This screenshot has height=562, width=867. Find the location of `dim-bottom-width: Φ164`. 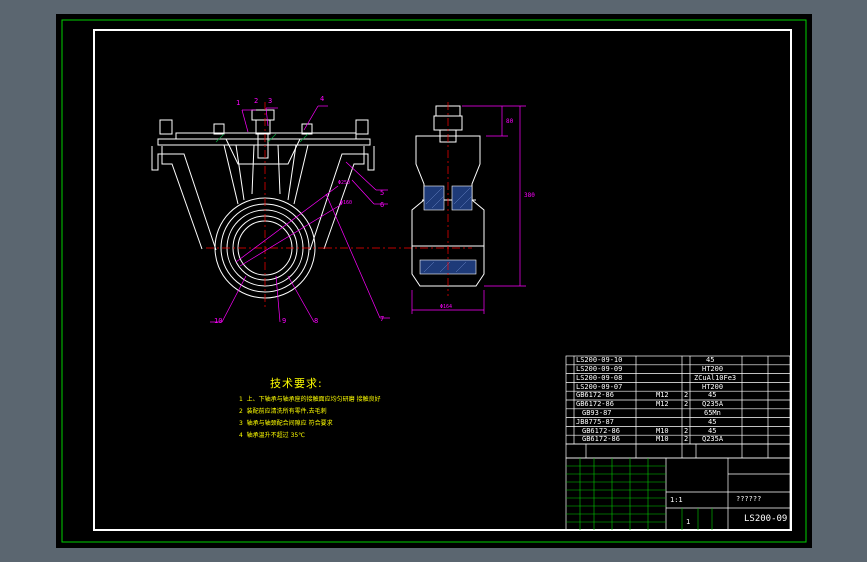

dim-bottom-width: Φ164 is located at coordinates (446, 307).